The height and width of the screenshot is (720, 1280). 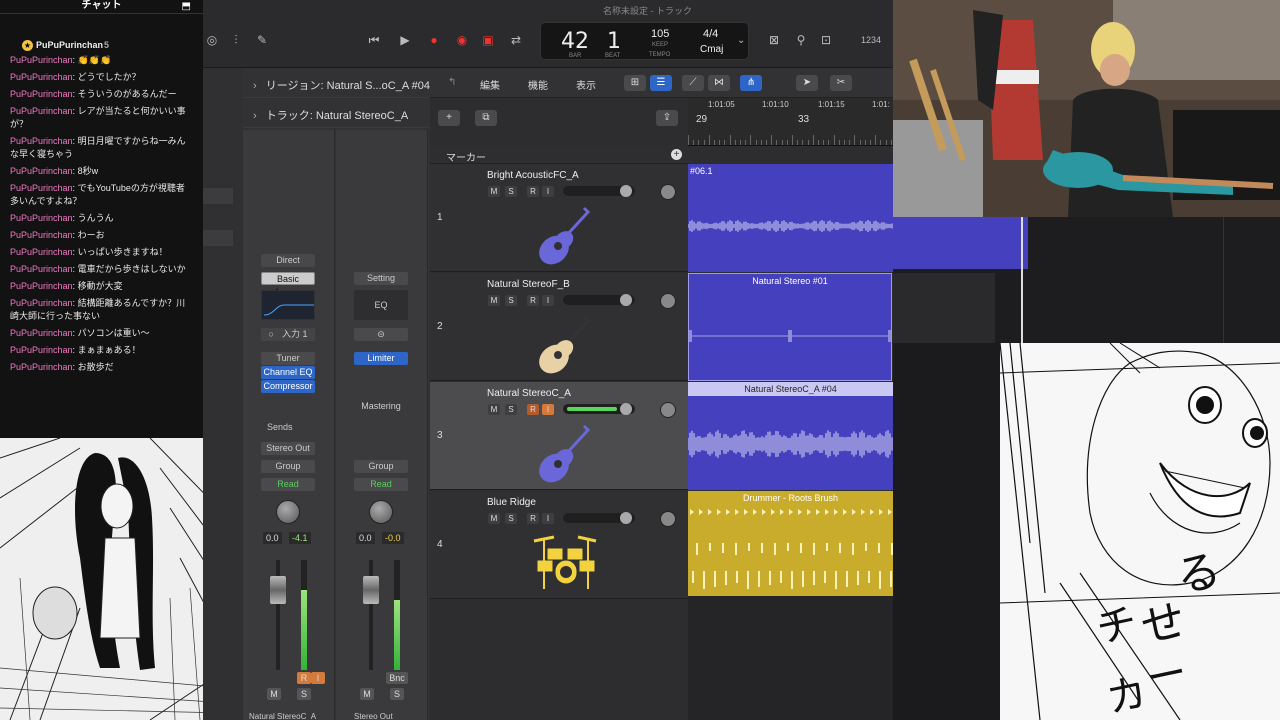 What do you see at coordinates (262, 40) in the screenshot?
I see `pencil-icon: ✎` at bounding box center [262, 40].